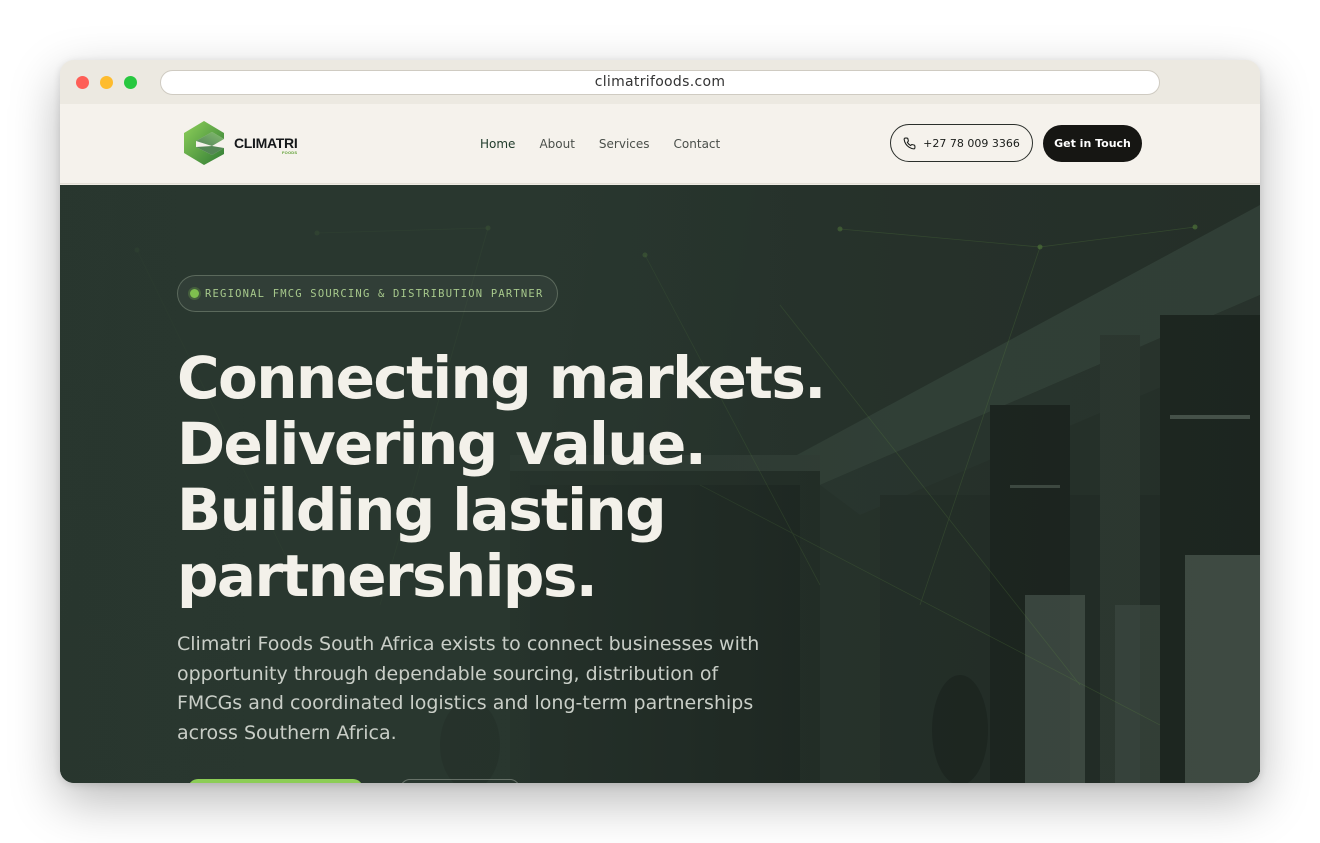 This screenshot has width=1320, height=843. What do you see at coordinates (387, 576) in the screenshot?
I see `headline-line: partnerships.` at bounding box center [387, 576].